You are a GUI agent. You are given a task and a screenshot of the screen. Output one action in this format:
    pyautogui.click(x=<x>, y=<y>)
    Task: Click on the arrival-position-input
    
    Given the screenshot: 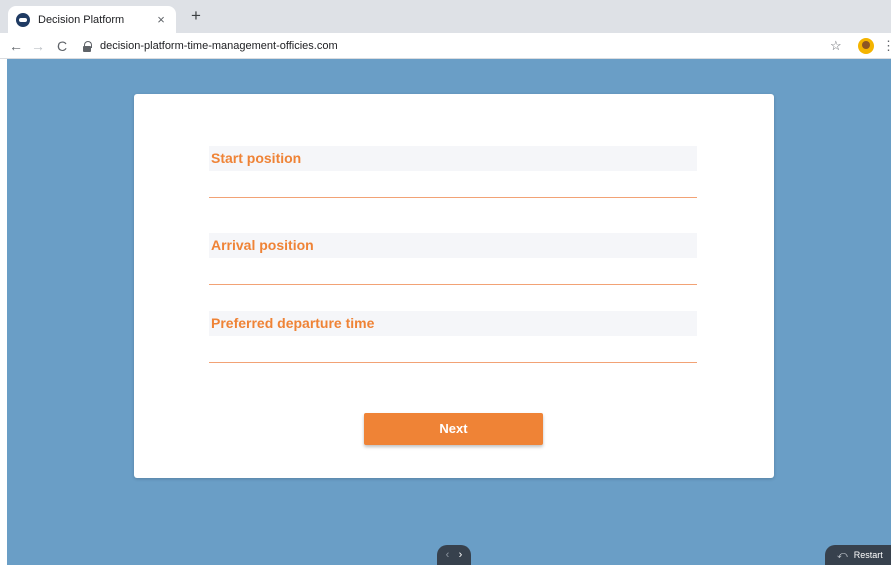 What is the action you would take?
    pyautogui.click(x=453, y=271)
    